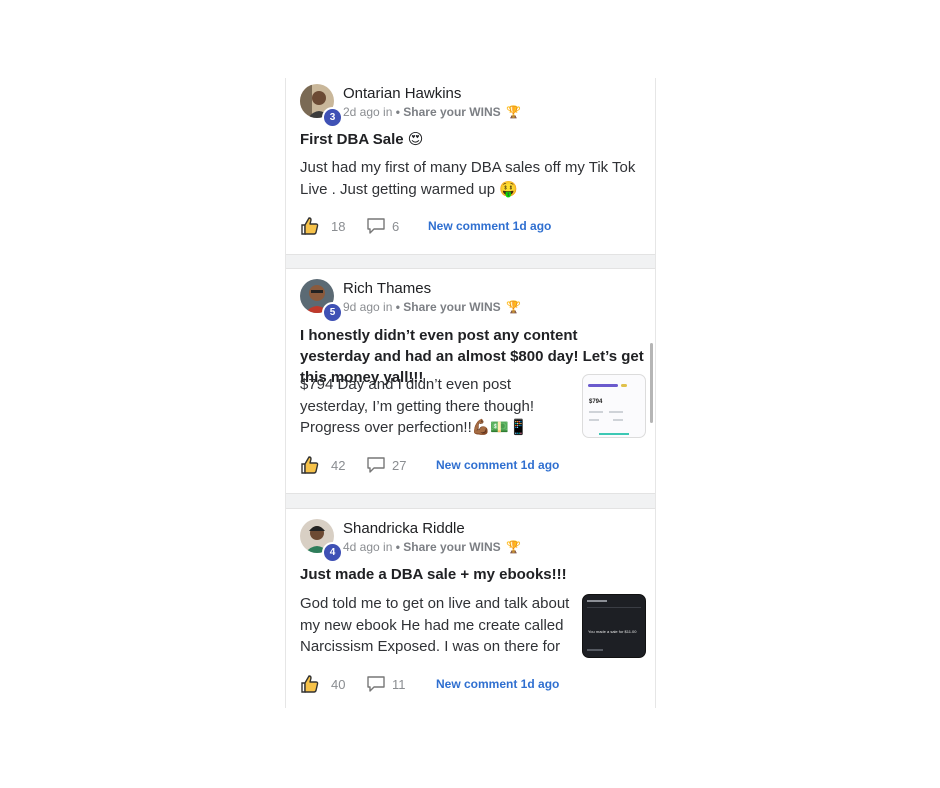 This screenshot has height=788, width=940. What do you see at coordinates (332, 552) in the screenshot?
I see `level-badge: 4` at bounding box center [332, 552].